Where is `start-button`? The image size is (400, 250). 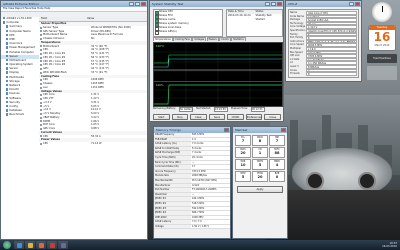
start-button is located at coordinates (7, 245).